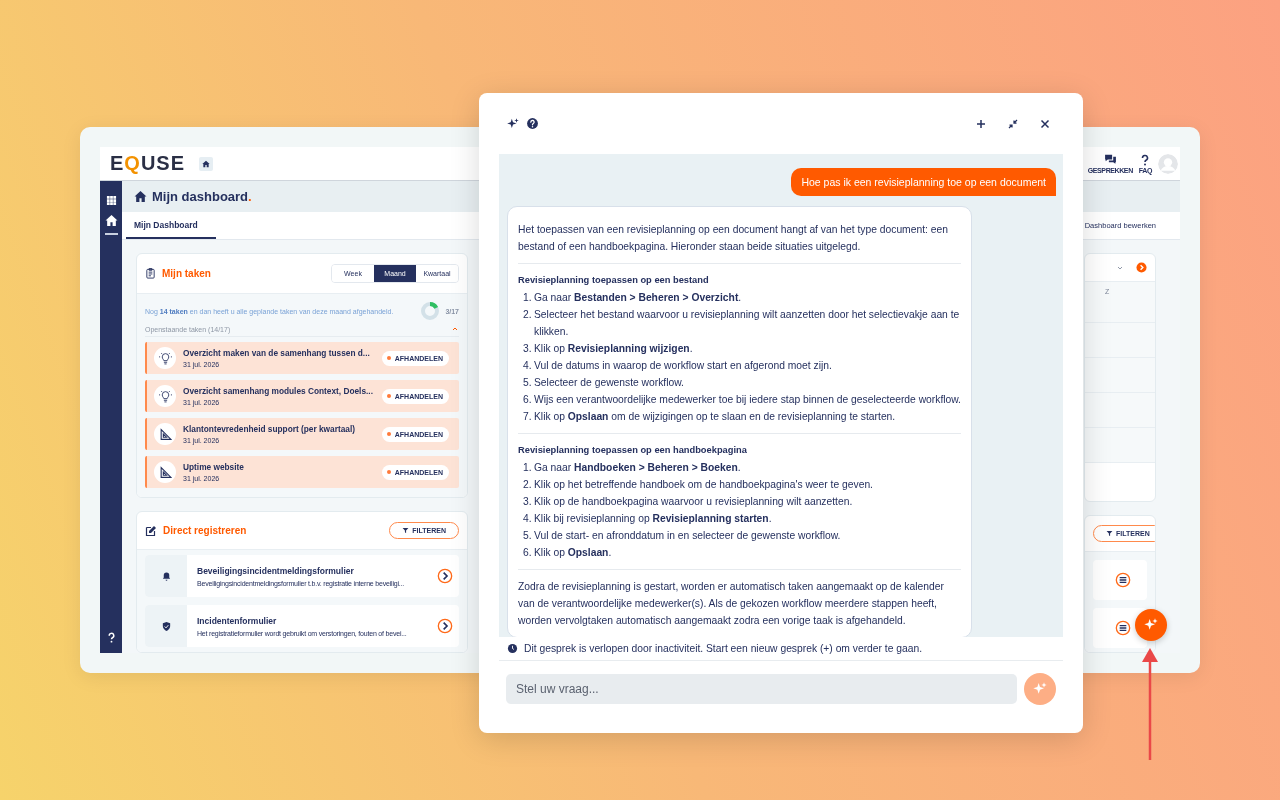 The image size is (1280, 800). Describe the element at coordinates (923, 182) in the screenshot. I see `user-message: Hoe pas ik een revisieplanning toe op een document` at that location.